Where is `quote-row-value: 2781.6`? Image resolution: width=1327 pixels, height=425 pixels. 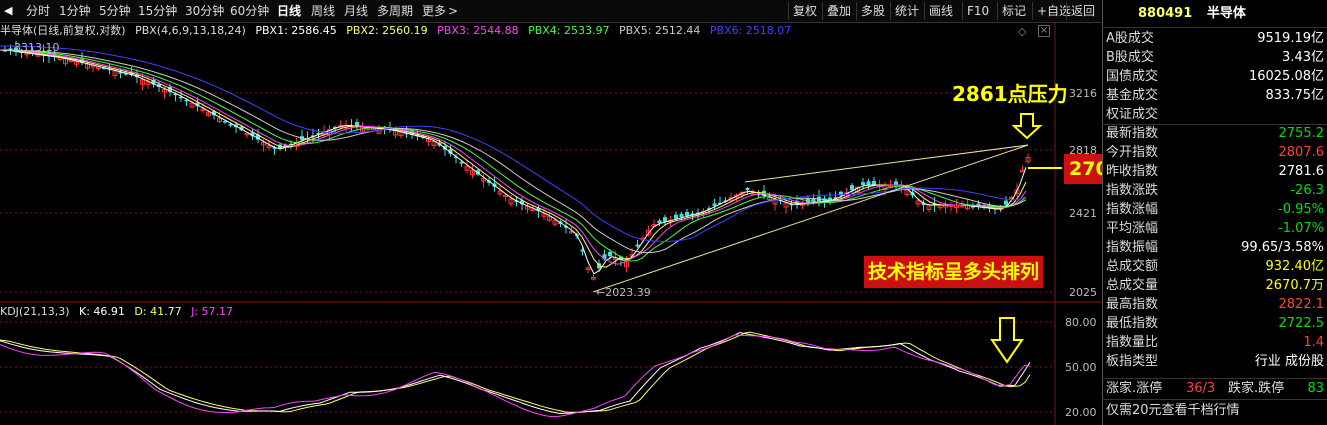 quote-row-value: 2781.6 is located at coordinates (1301, 171).